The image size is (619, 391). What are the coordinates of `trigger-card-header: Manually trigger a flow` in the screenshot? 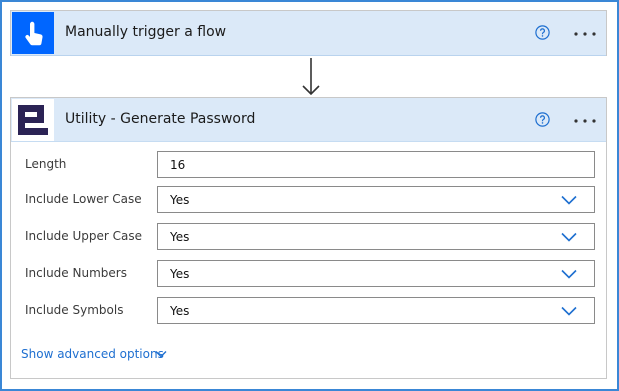 It's located at (308, 33).